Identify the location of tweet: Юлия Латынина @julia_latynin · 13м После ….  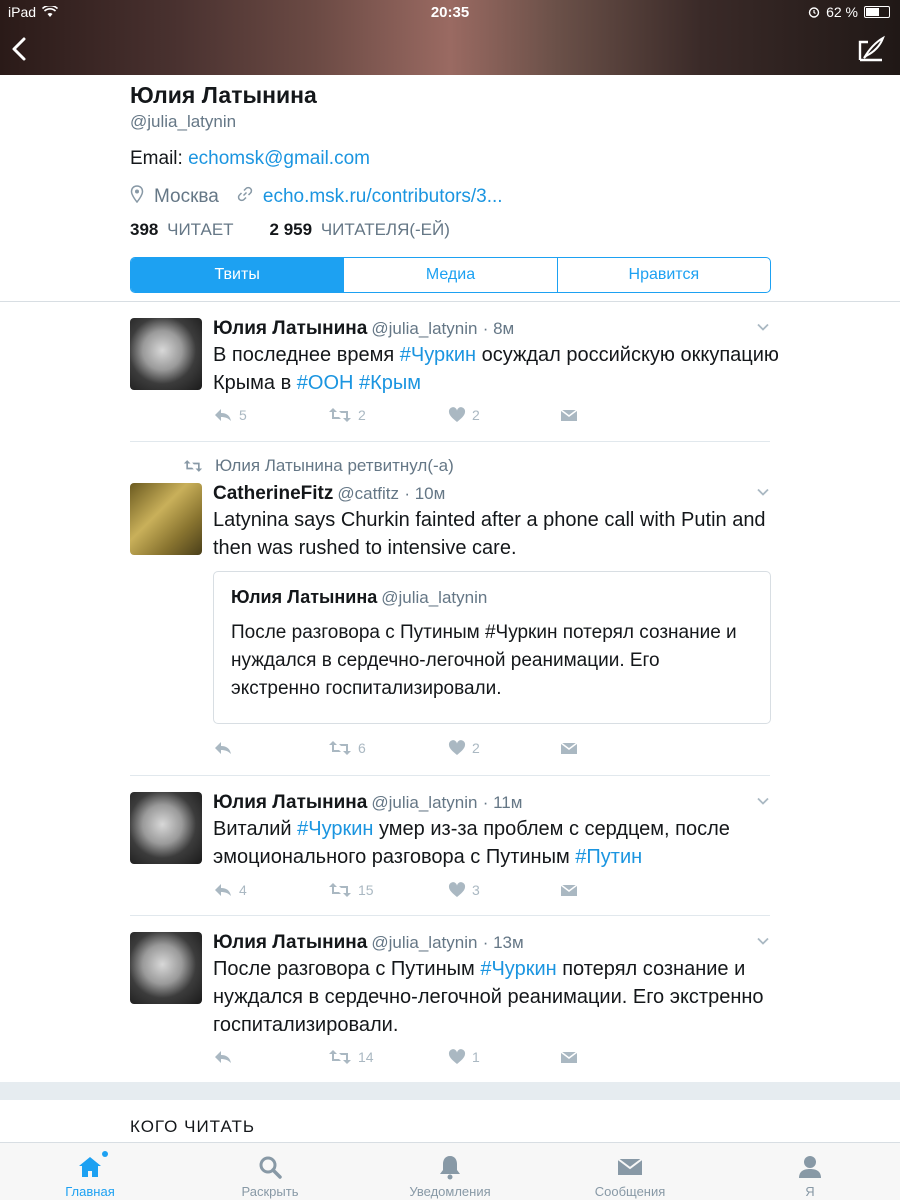
(450, 1002).